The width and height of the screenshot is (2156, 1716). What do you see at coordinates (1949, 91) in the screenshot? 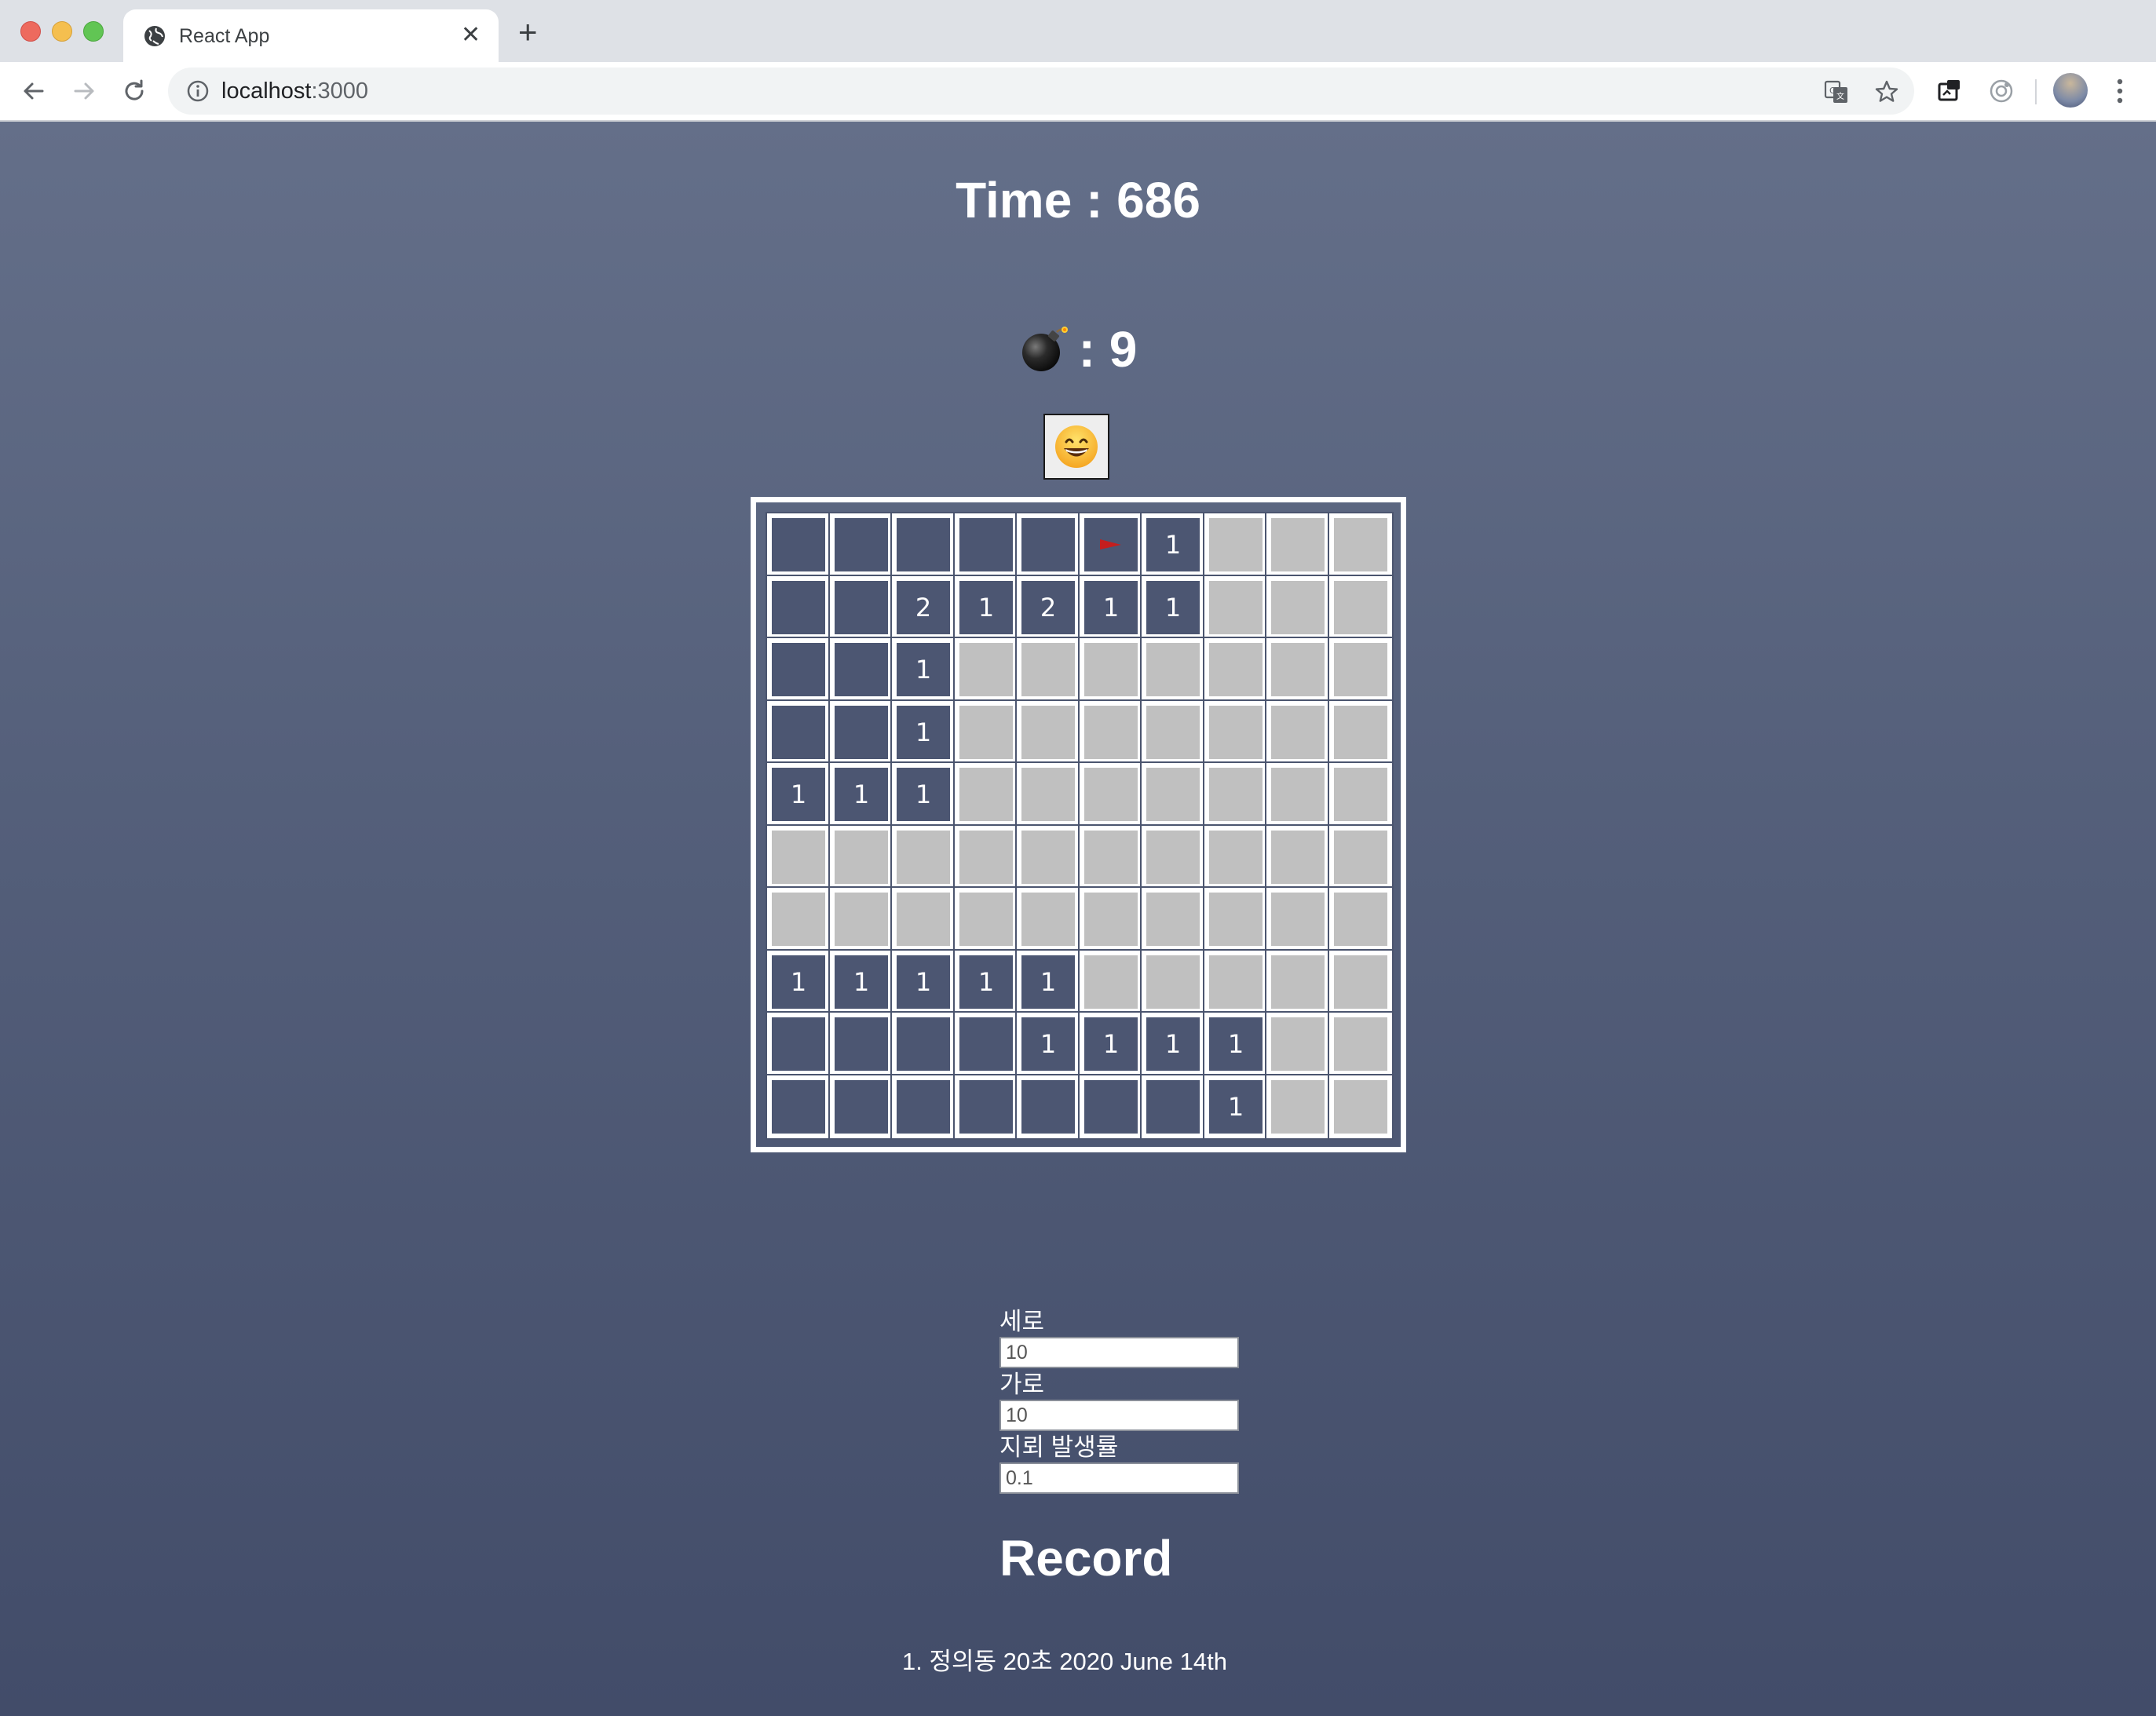
I see `extension-icon` at bounding box center [1949, 91].